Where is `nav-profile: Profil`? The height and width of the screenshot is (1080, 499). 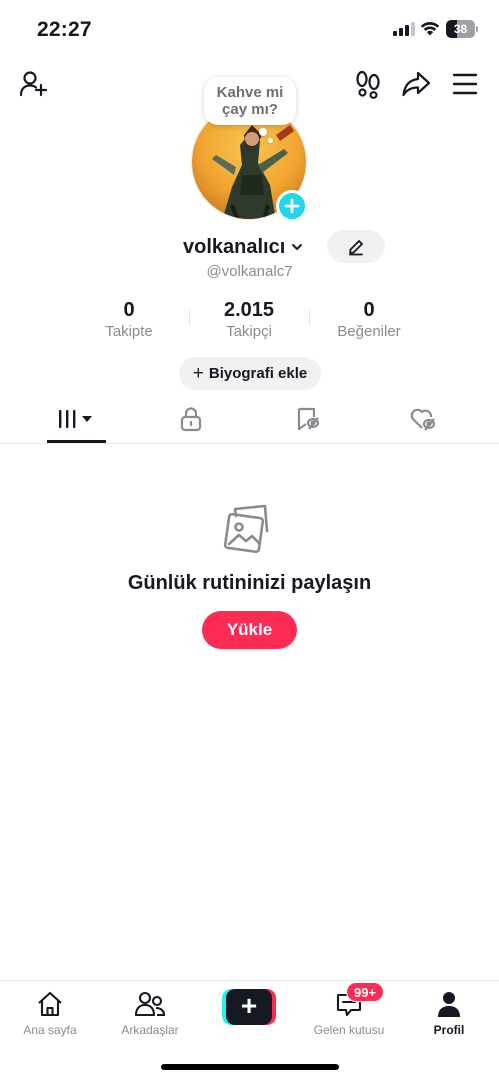
nav-profile: Profil is located at coordinates (449, 1012).